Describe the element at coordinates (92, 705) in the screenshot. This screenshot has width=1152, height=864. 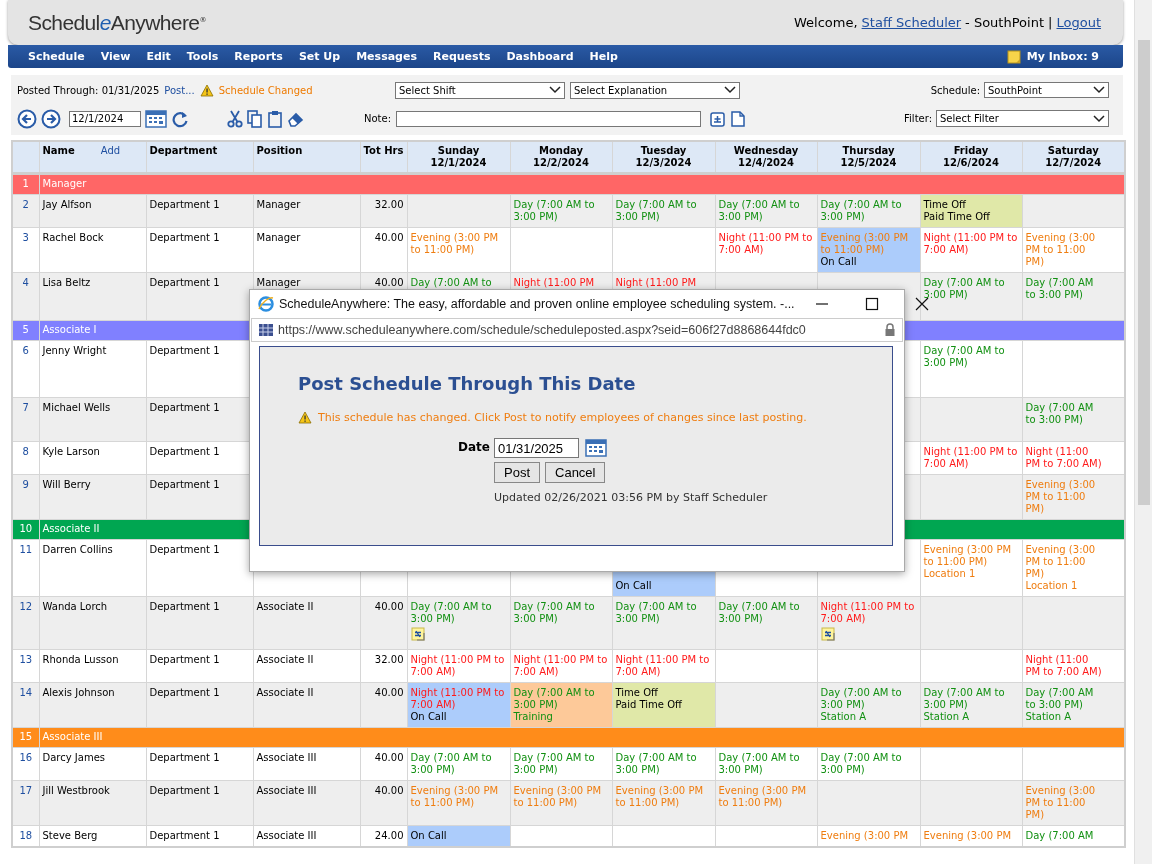
I see `employee-name: Alexis Johnson` at that location.